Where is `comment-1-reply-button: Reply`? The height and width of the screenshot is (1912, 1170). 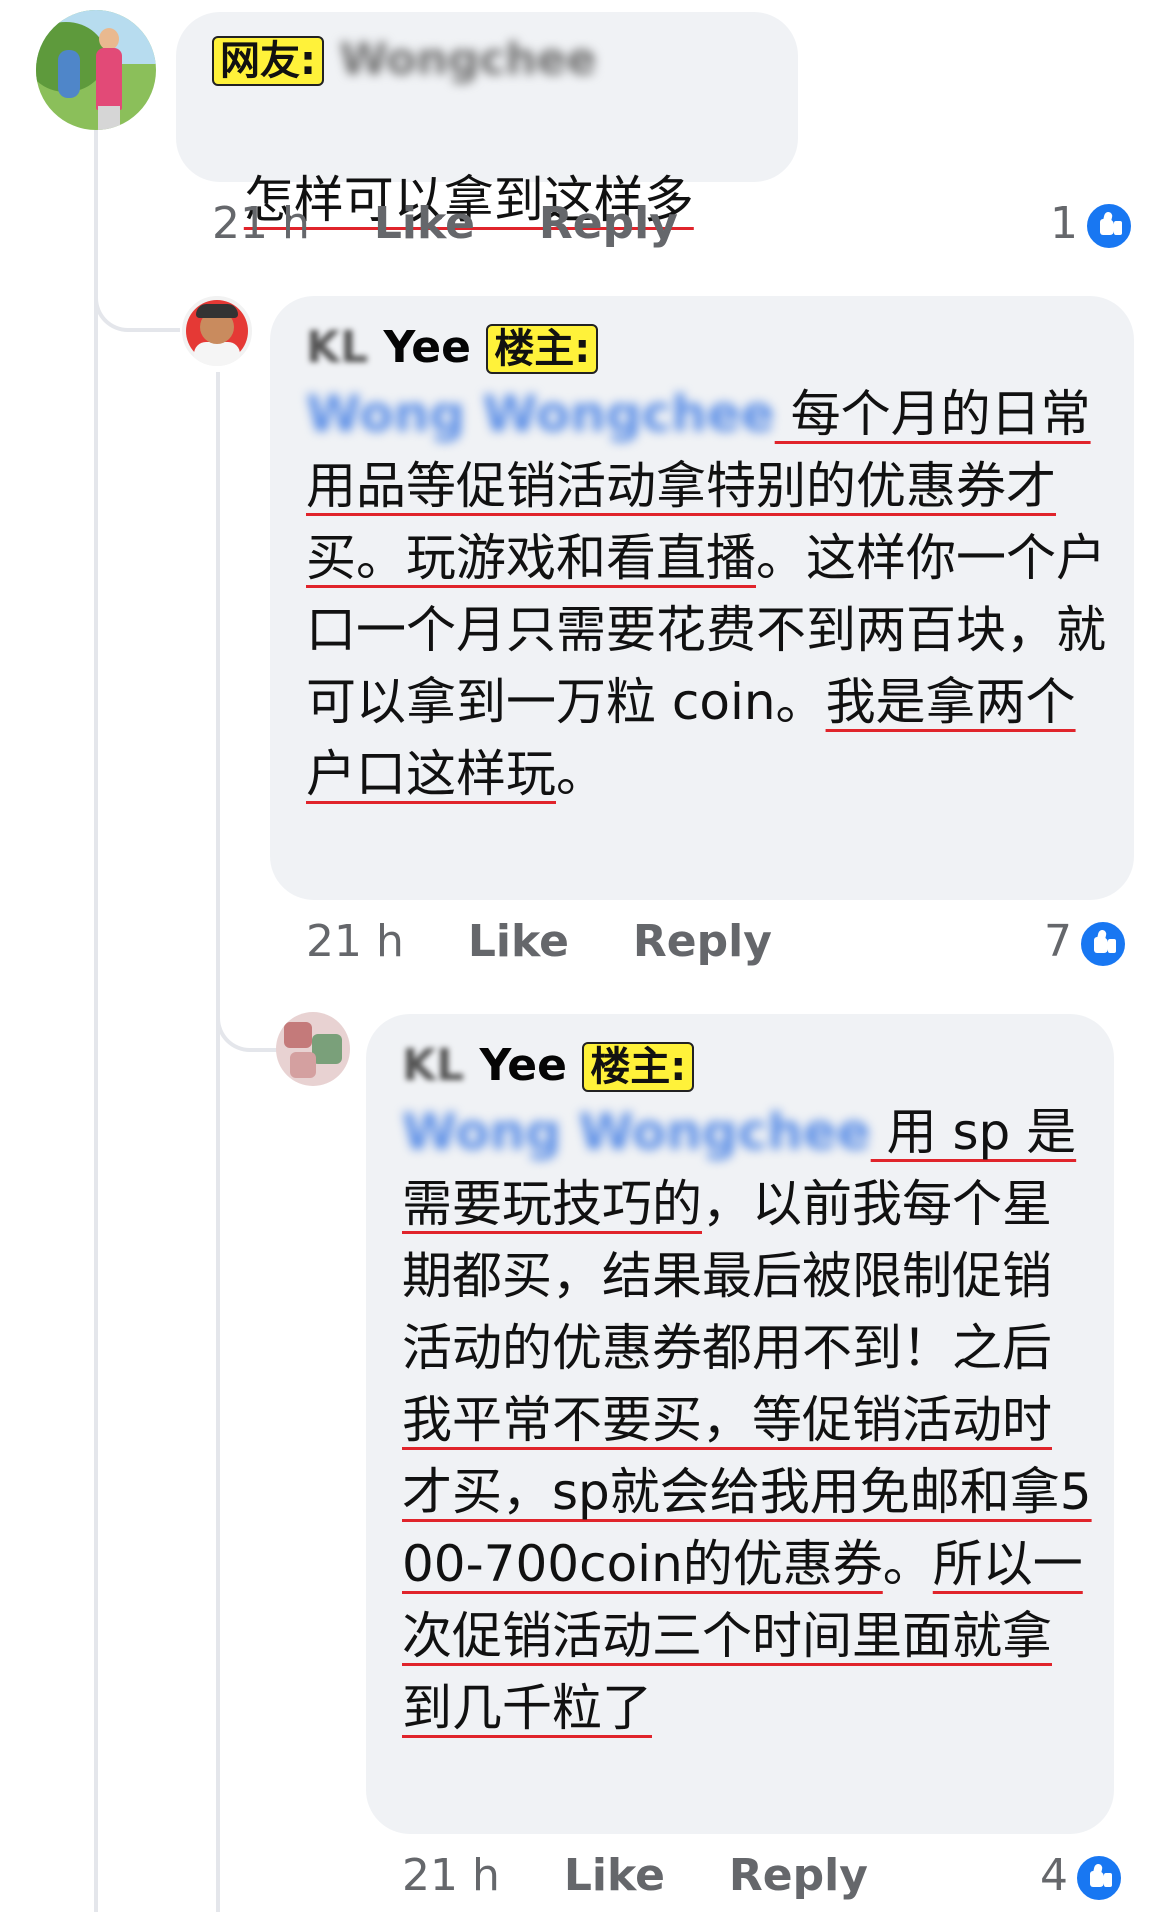 comment-1-reply-button: Reply is located at coordinates (608, 224).